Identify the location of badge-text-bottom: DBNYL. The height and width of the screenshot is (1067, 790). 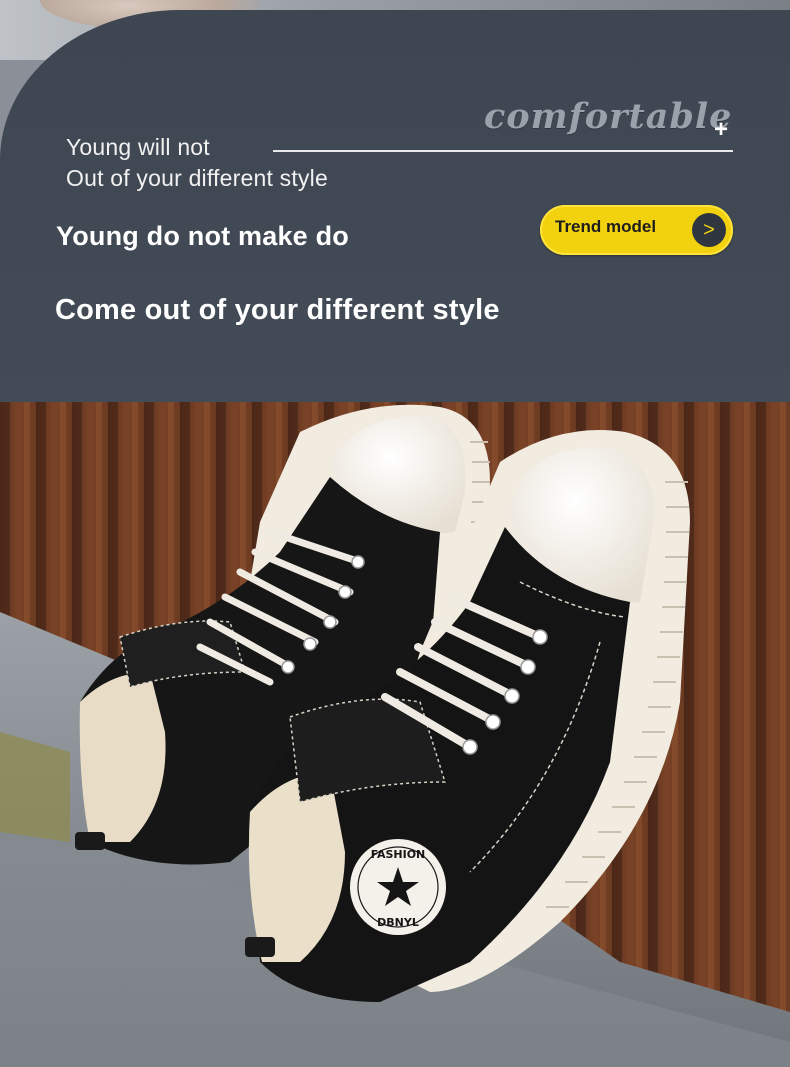
(398, 922).